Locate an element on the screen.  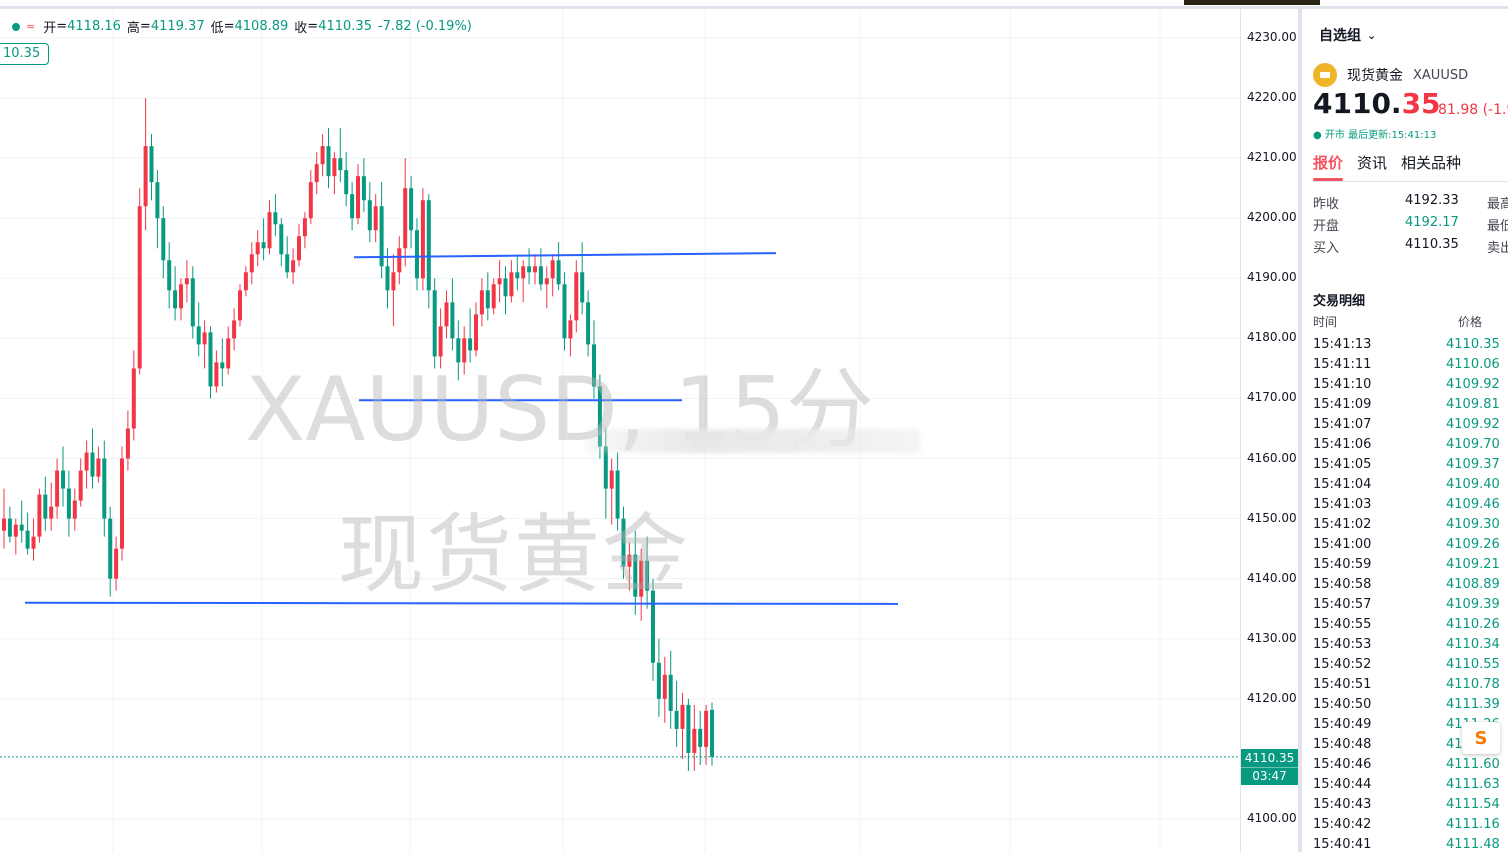
trade-row: 15:40:46 4111.60 is located at coordinates (1410, 765).